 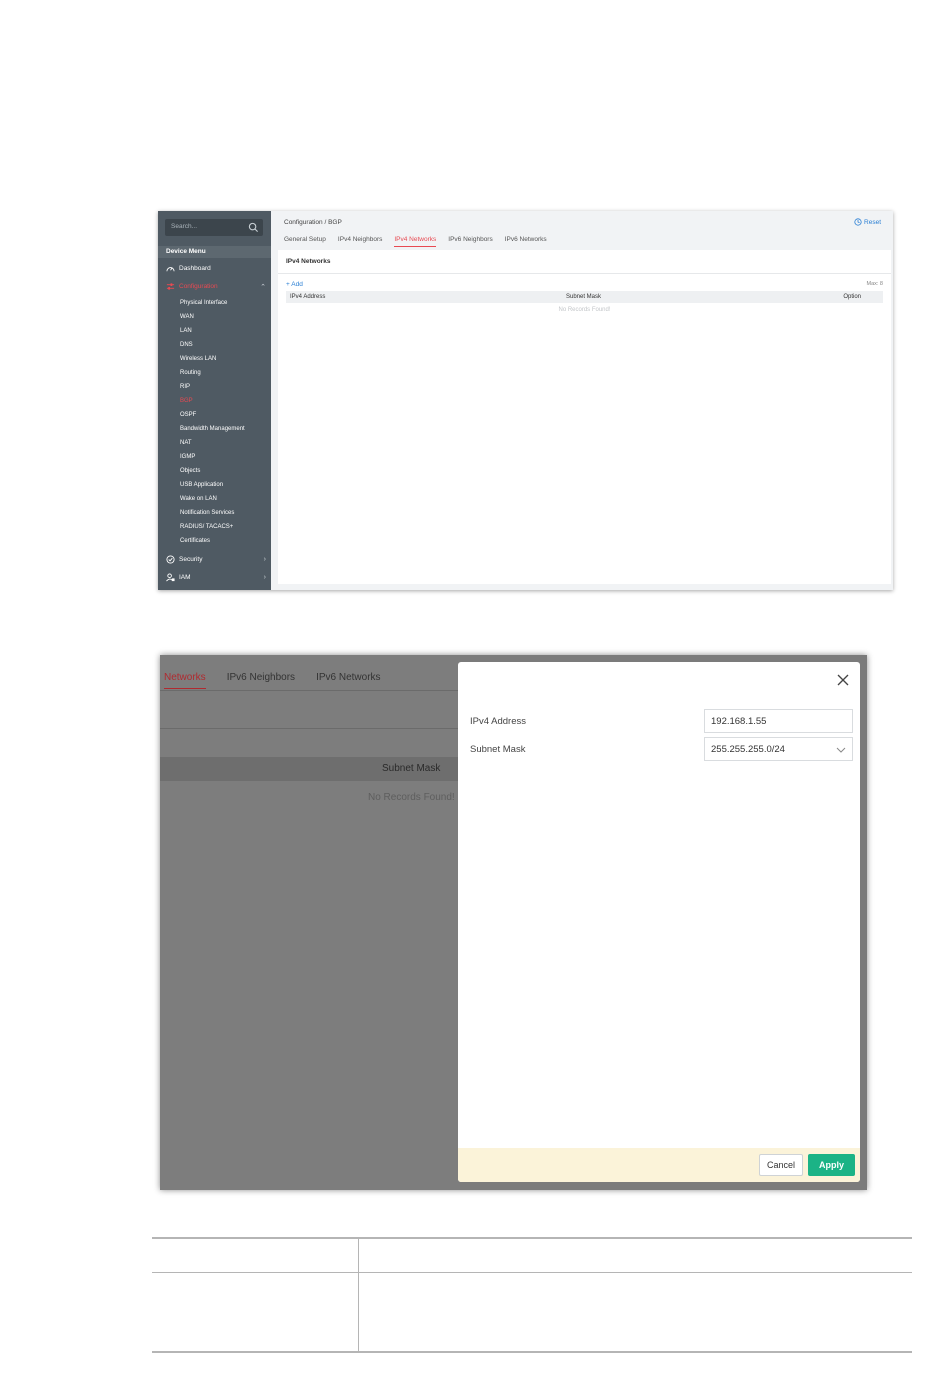 What do you see at coordinates (195, 541) in the screenshot?
I see `sidebar-item-certificates: Certificates` at bounding box center [195, 541].